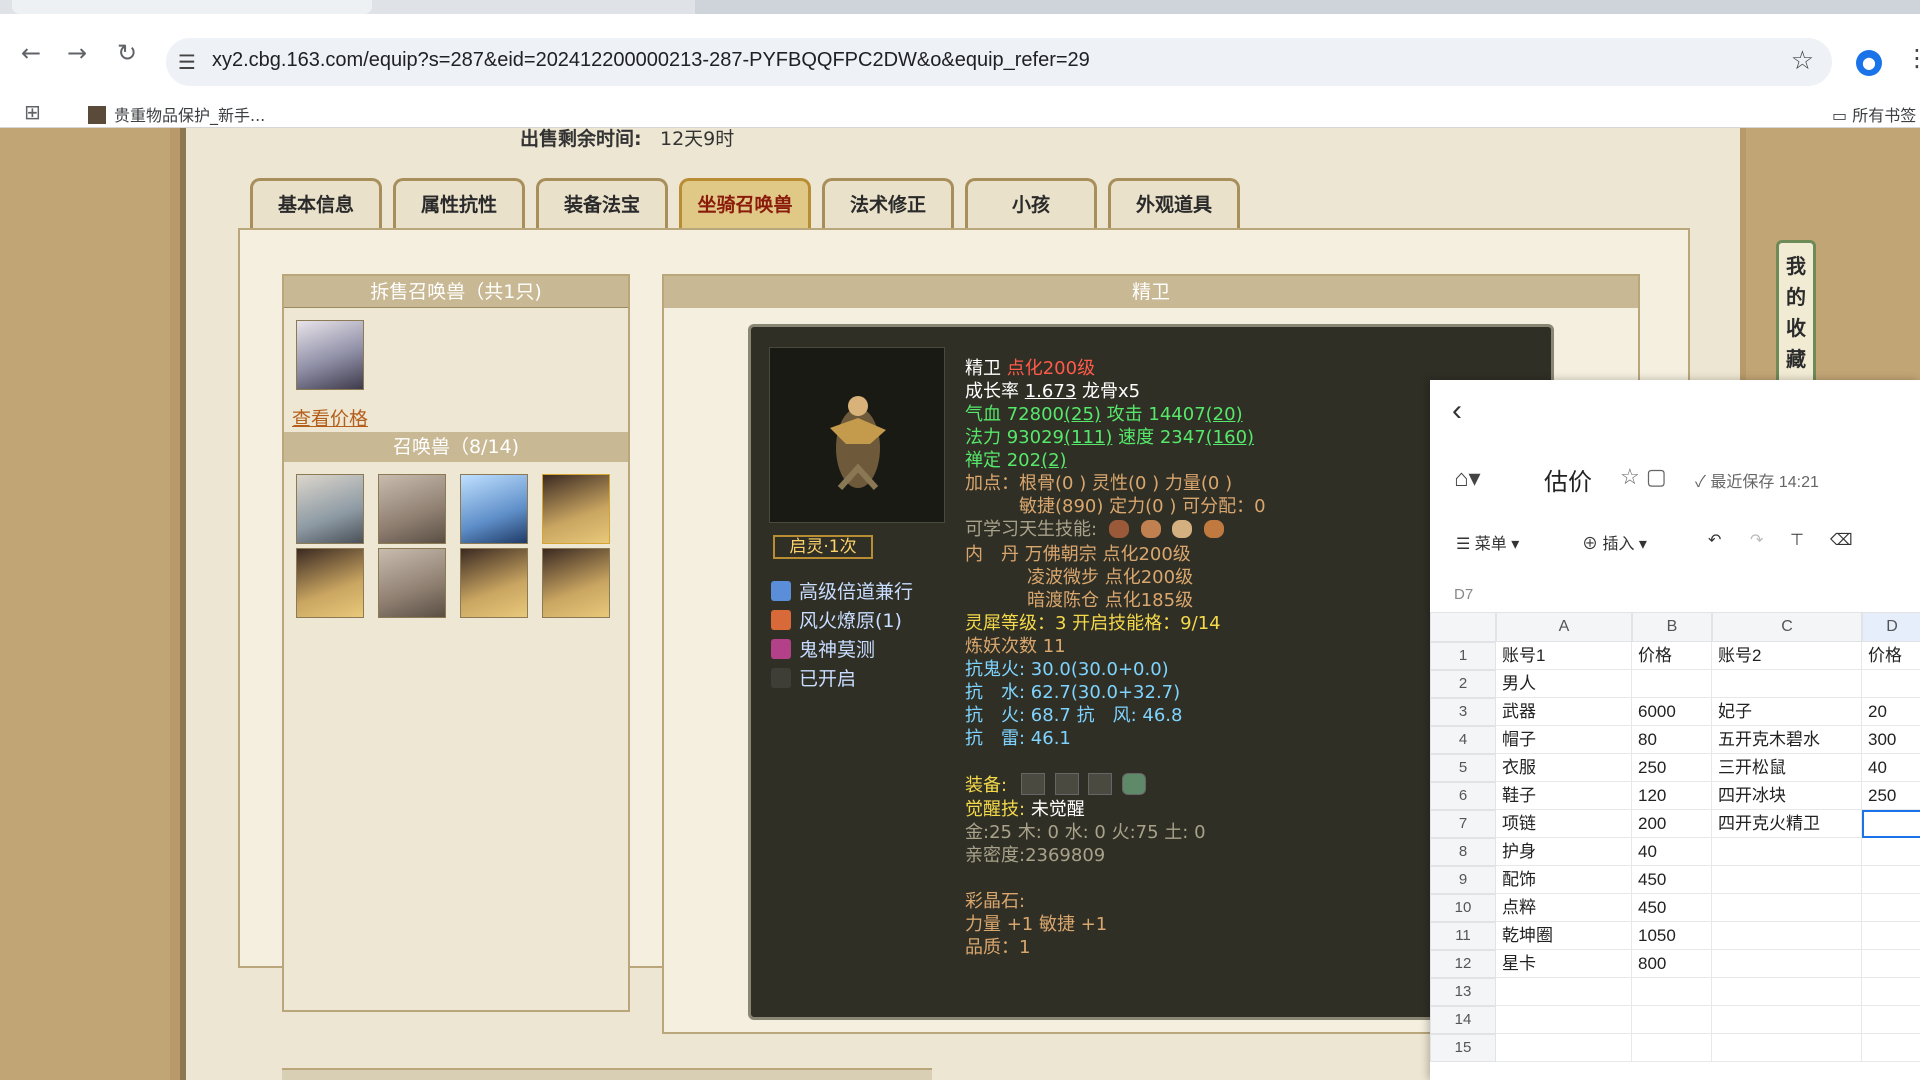  I want to click on row-header: 5, so click(1463, 768).